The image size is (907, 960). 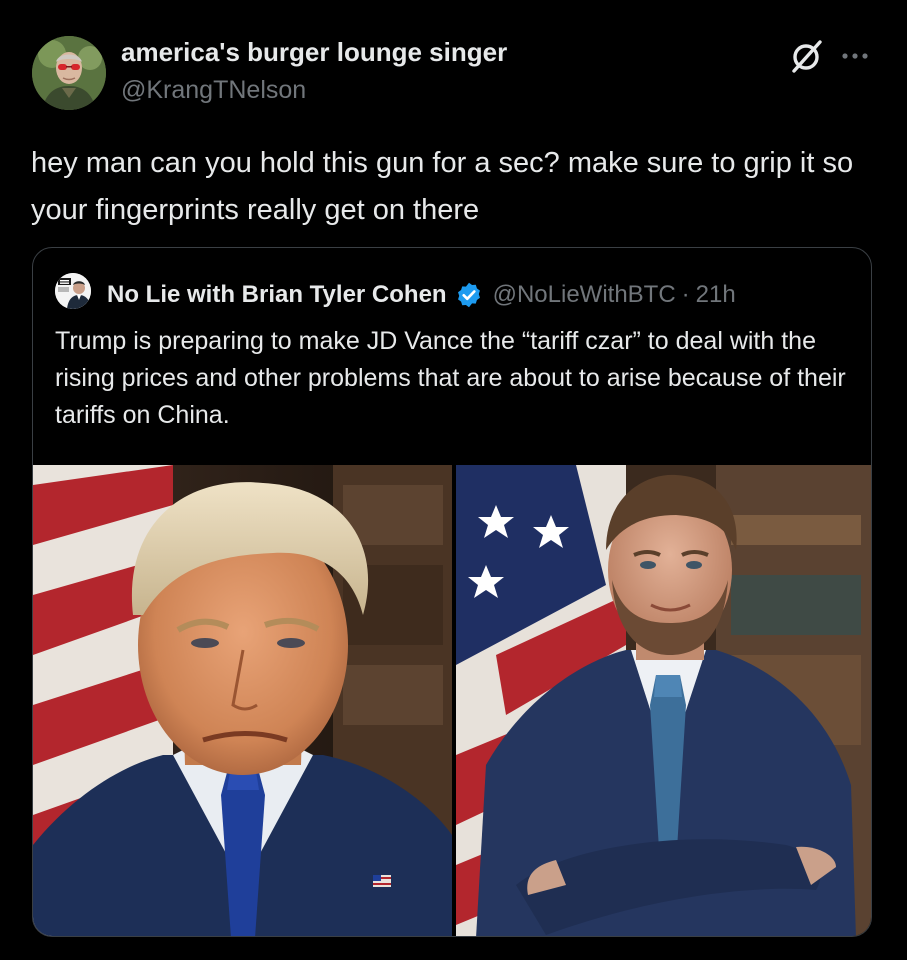 I want to click on user-avatar-icon, so click(x=69, y=73).